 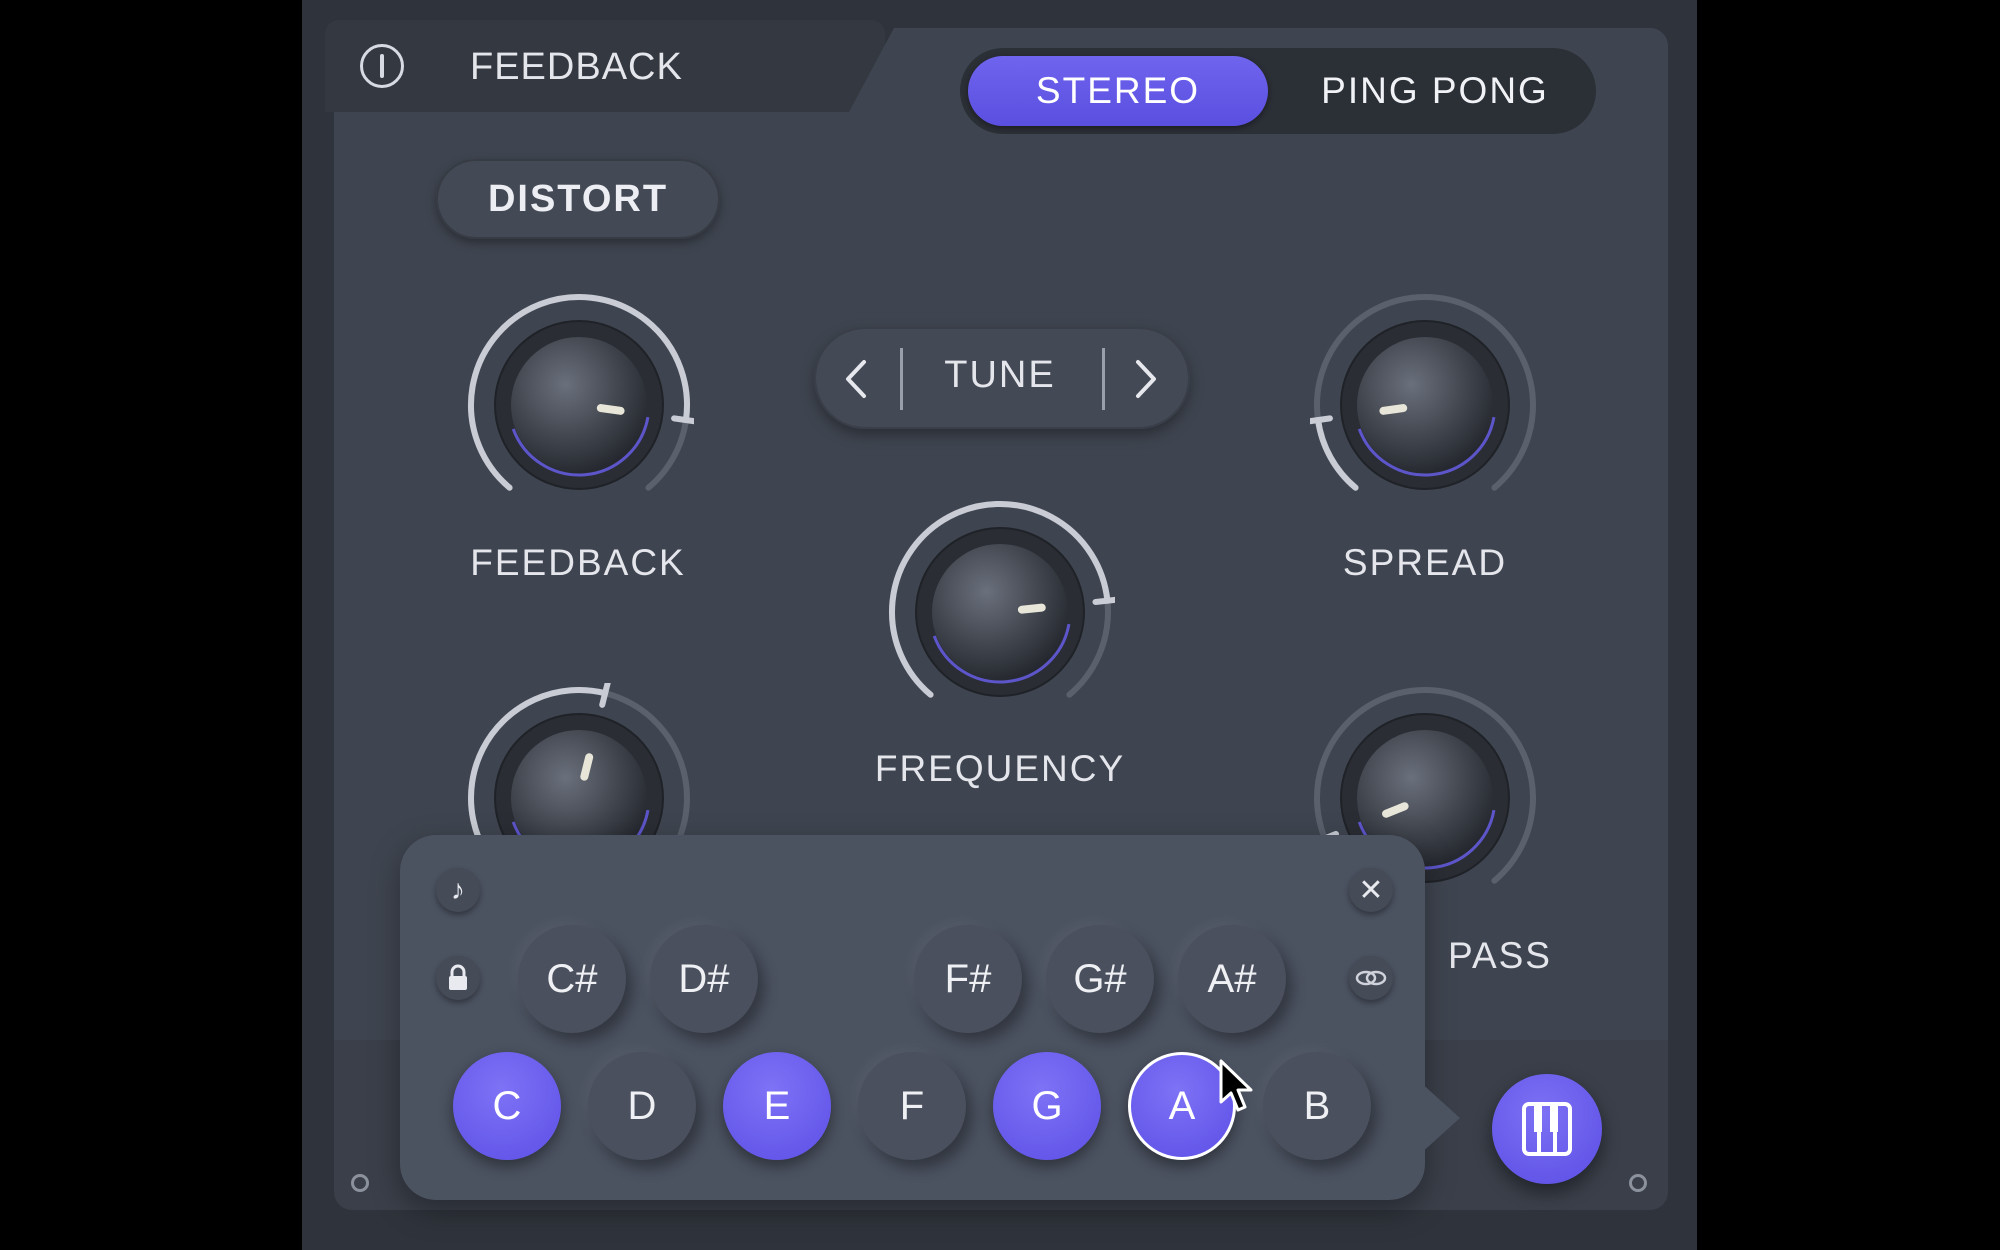 What do you see at coordinates (1371, 978) in the screenshot?
I see `link-icon` at bounding box center [1371, 978].